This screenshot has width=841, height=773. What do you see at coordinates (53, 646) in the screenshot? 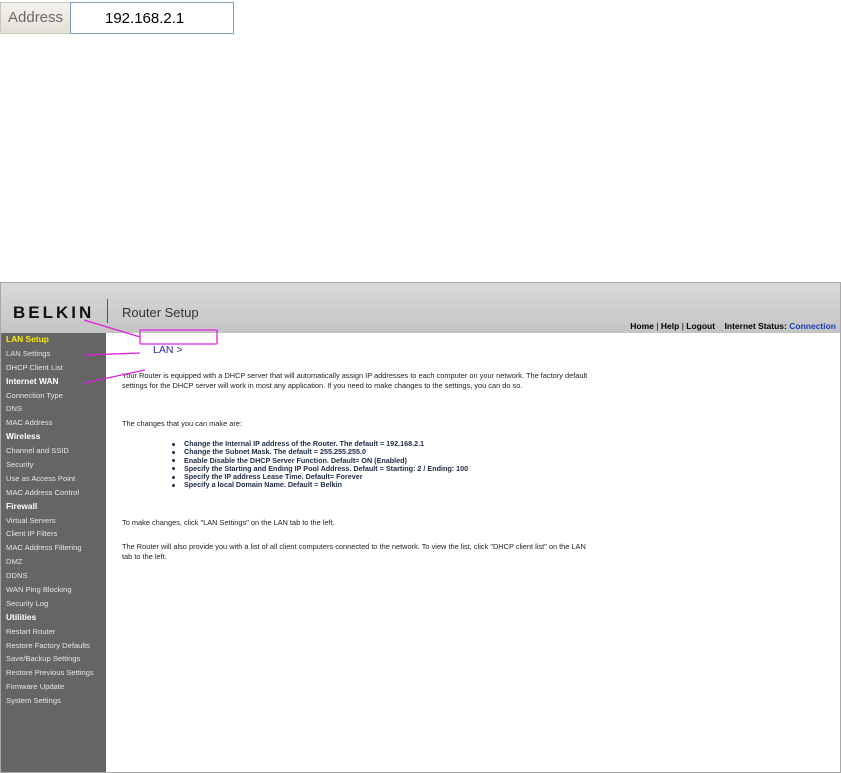
I see `sidebar-item-restore-factory-defaults: Restore Factory Defaults` at bounding box center [53, 646].